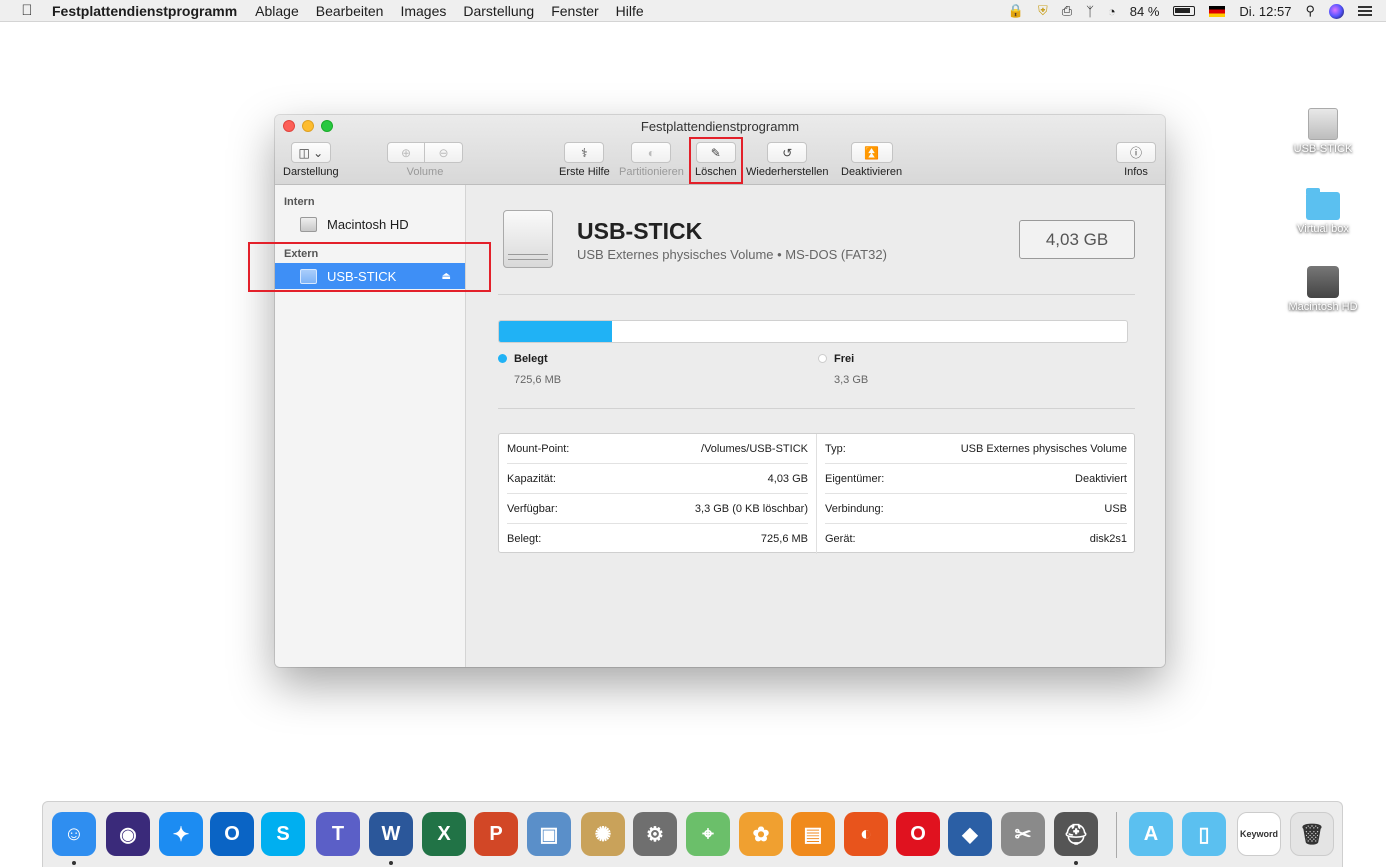 The width and height of the screenshot is (1386, 867). What do you see at coordinates (855, 478) in the screenshot?
I see `info-label: Eigentümer:` at bounding box center [855, 478].